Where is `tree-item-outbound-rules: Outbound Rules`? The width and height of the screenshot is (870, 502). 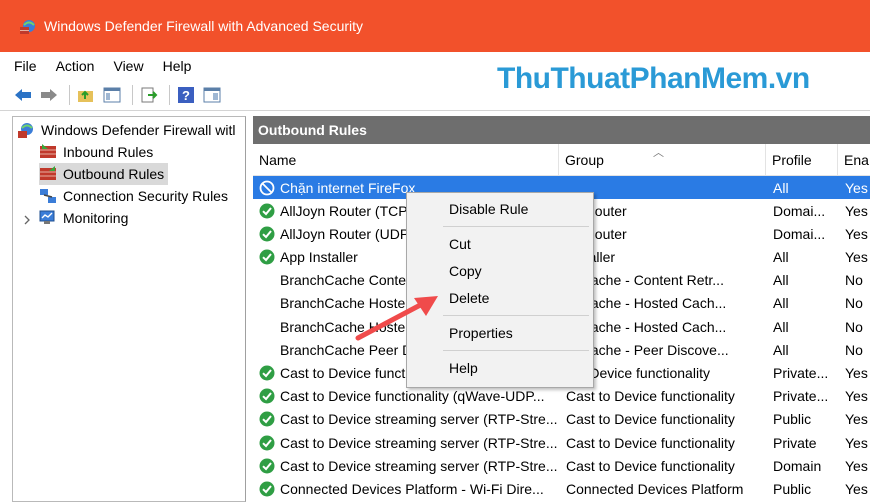
tree-item-outbound-rules: Outbound Rules is located at coordinates (104, 174).